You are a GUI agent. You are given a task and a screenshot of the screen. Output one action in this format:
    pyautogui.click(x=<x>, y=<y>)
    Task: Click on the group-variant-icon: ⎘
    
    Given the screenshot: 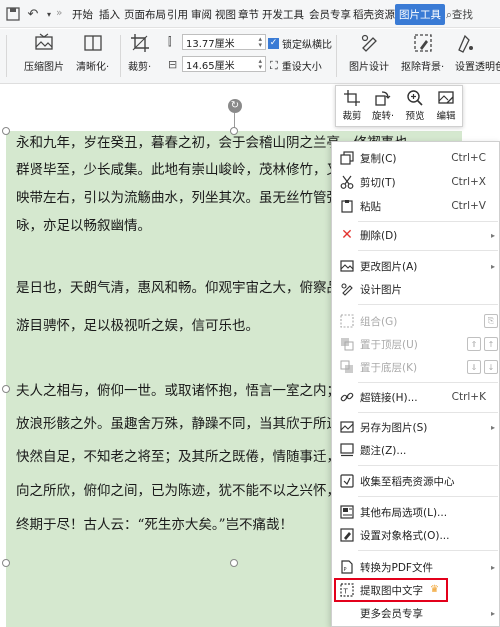 What is the action you would take?
    pyautogui.click(x=491, y=321)
    